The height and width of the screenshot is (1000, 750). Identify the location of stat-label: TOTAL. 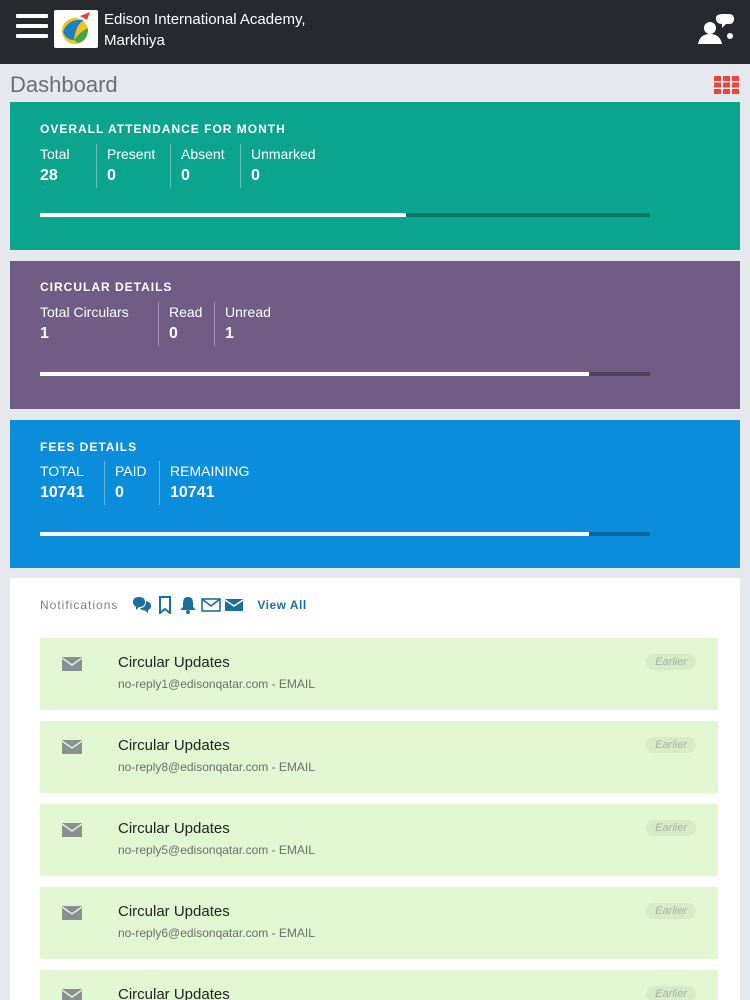
(62, 471).